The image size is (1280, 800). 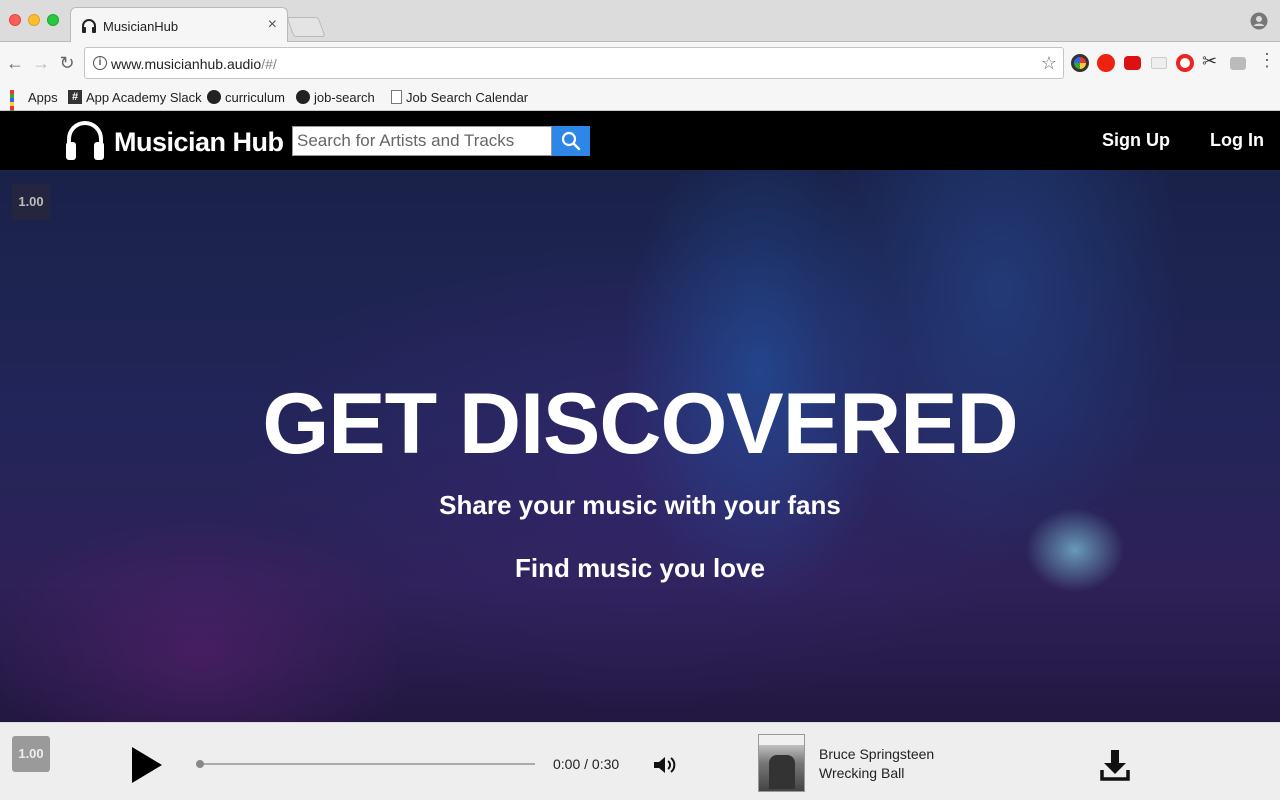 What do you see at coordinates (200, 764) in the screenshot?
I see `progress-knob` at bounding box center [200, 764].